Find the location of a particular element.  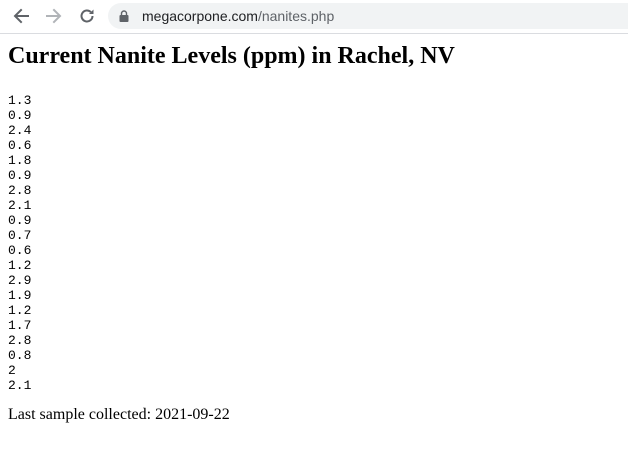

url-host: megacorpone.com is located at coordinates (200, 16).